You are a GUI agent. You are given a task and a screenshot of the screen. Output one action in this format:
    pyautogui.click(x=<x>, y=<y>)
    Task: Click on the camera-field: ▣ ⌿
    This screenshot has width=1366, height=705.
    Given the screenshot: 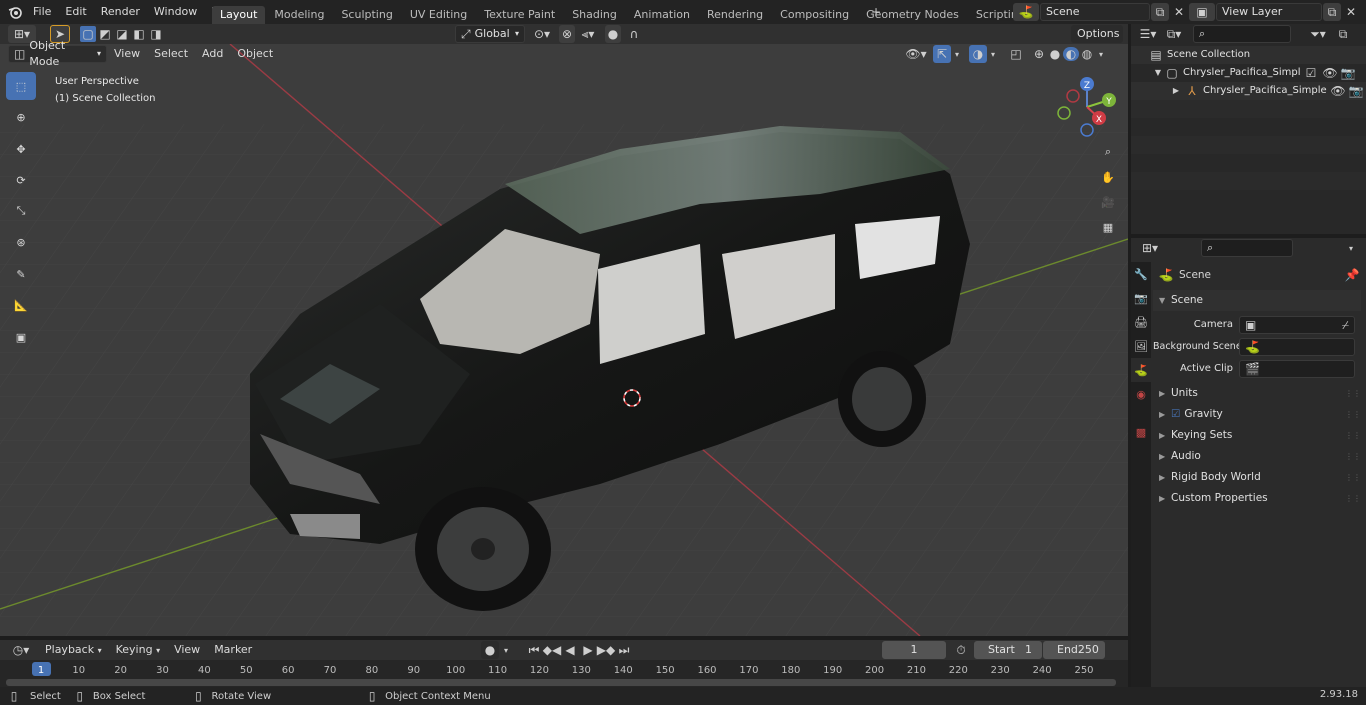 What is the action you would take?
    pyautogui.click(x=1297, y=324)
    